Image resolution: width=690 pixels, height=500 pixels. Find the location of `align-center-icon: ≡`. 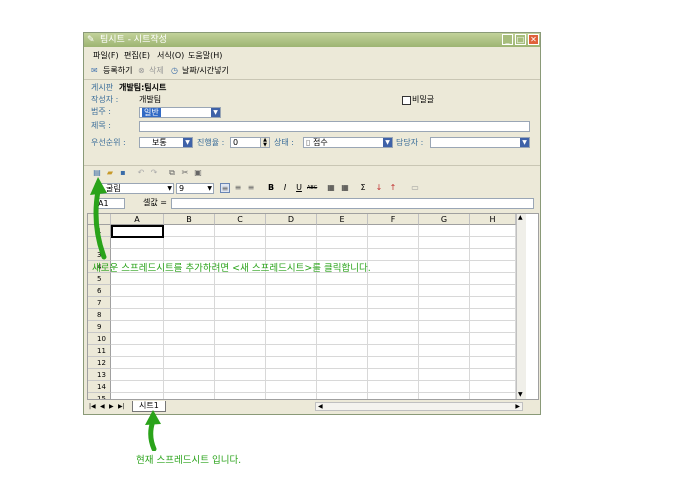

align-center-icon: ≡ is located at coordinates (238, 188).